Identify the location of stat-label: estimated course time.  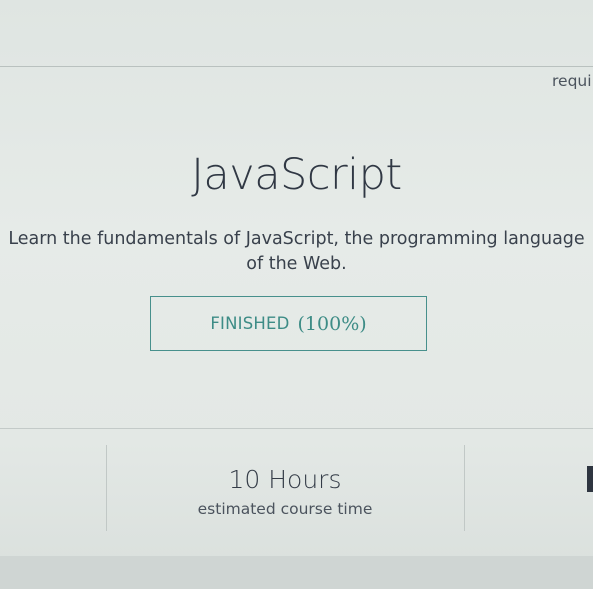
(285, 509).